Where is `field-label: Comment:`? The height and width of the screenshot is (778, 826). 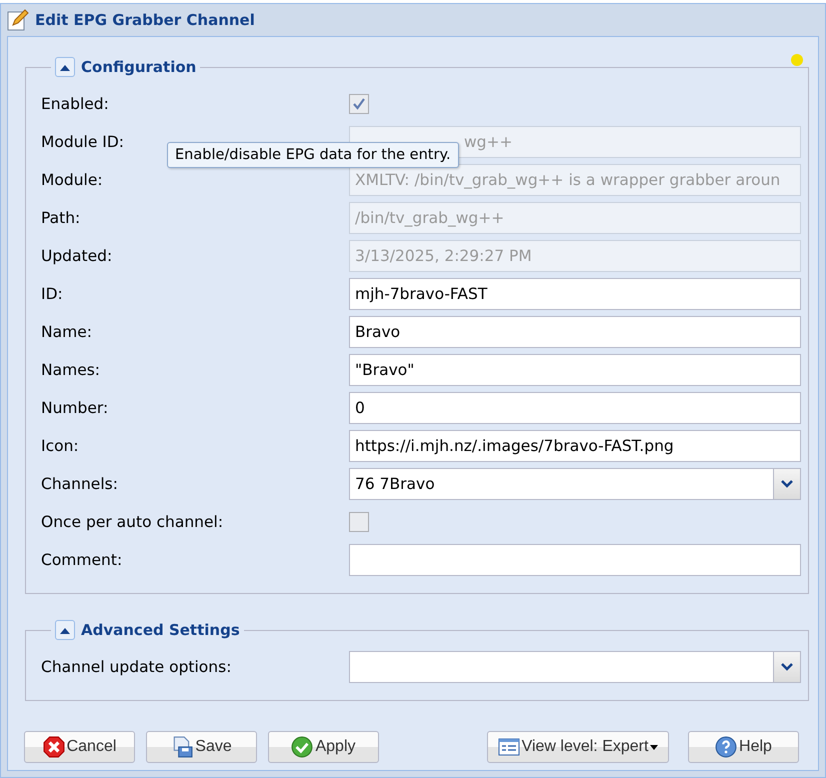 field-label: Comment: is located at coordinates (82, 560).